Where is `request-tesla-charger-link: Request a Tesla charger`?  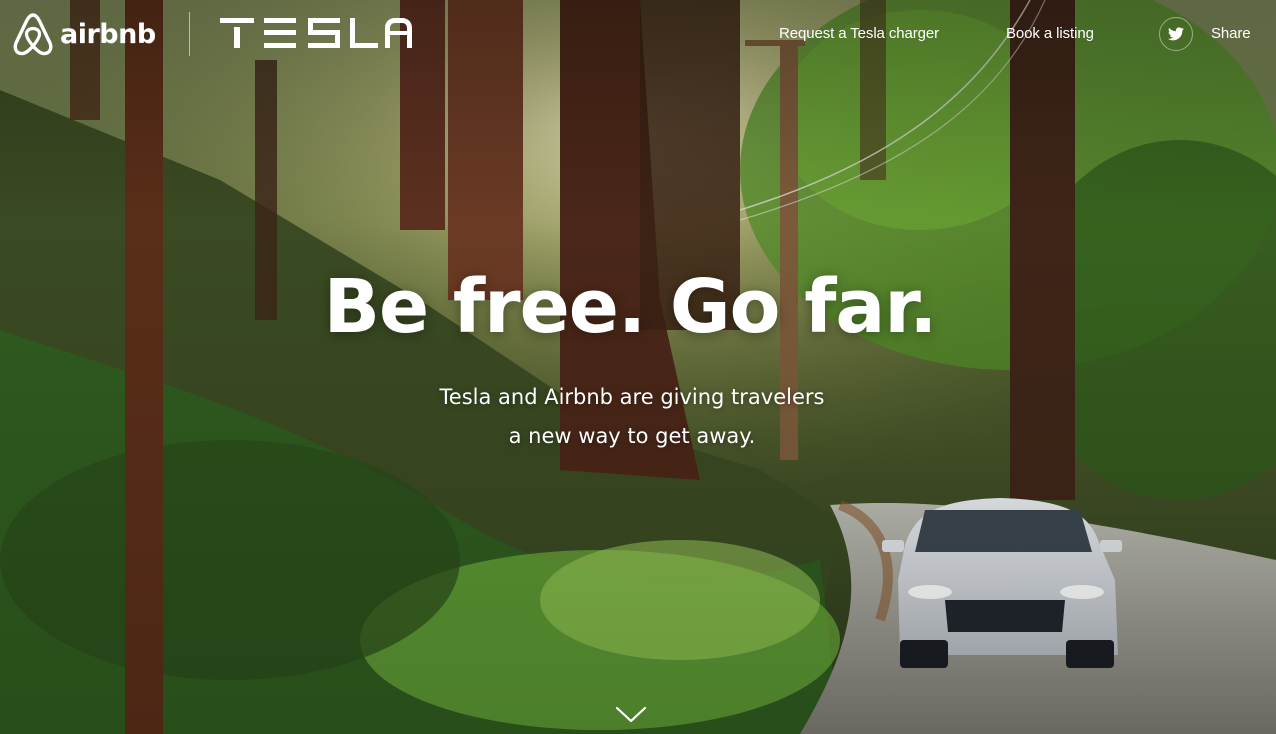
request-tesla-charger-link: Request a Tesla charger is located at coordinates (859, 33).